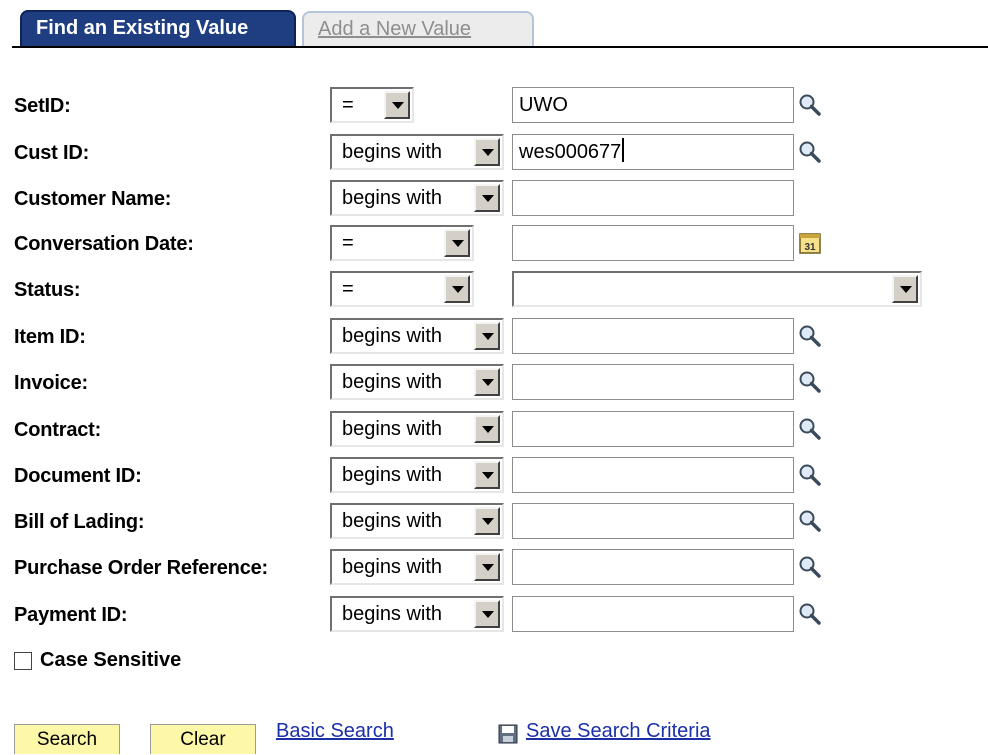  What do you see at coordinates (392, 152) in the screenshot?
I see `cust-id-operator-value: begins with` at bounding box center [392, 152].